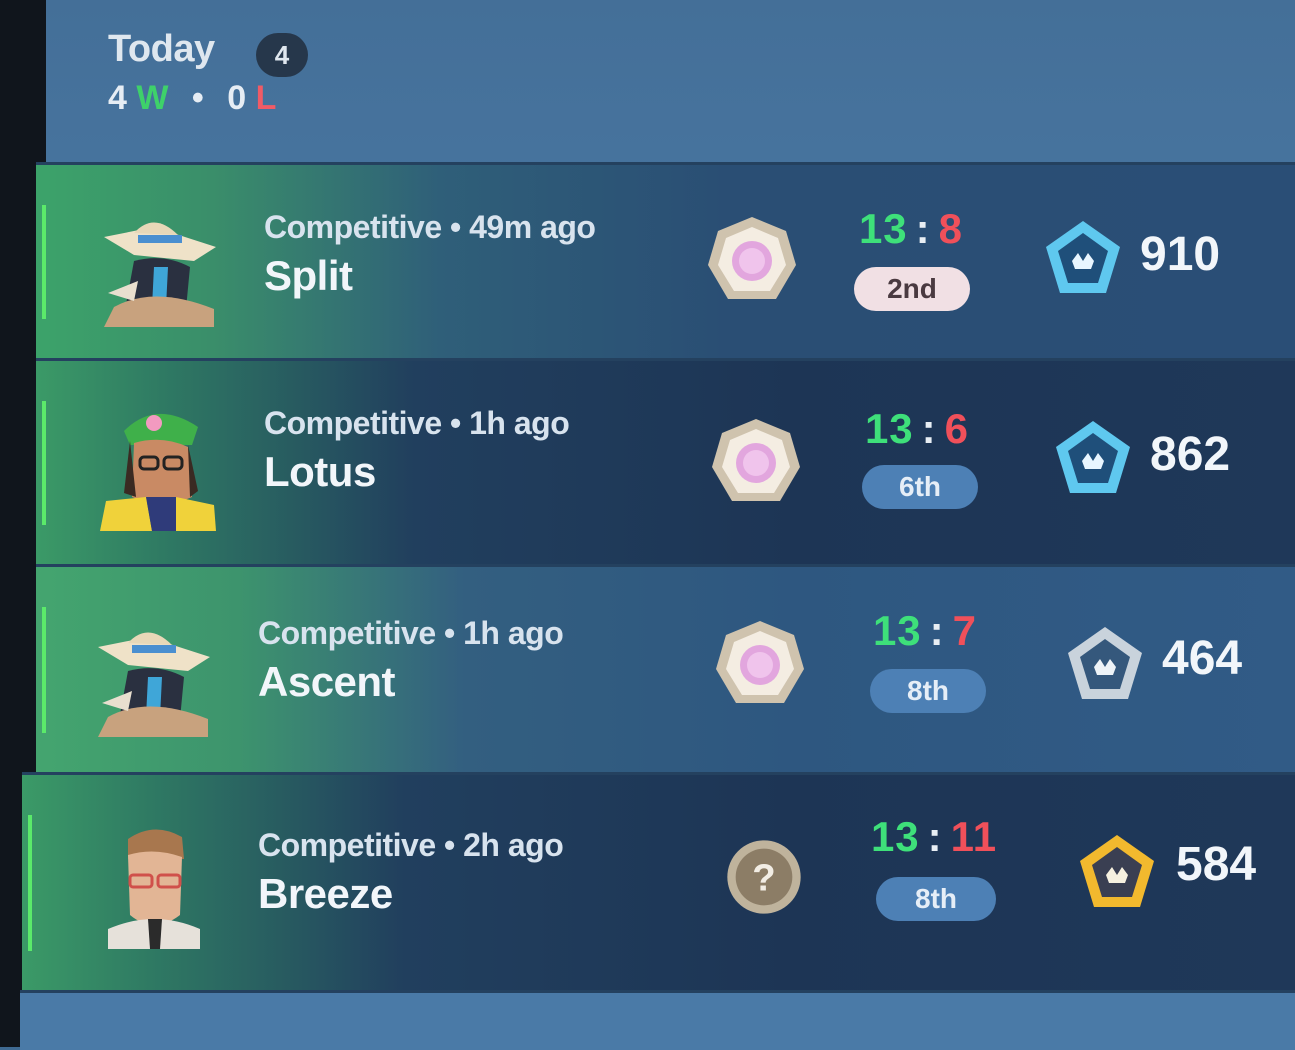 The width and height of the screenshot is (1295, 1050). Describe the element at coordinates (117, 98) in the screenshot. I see `wins-value: 4` at that location.